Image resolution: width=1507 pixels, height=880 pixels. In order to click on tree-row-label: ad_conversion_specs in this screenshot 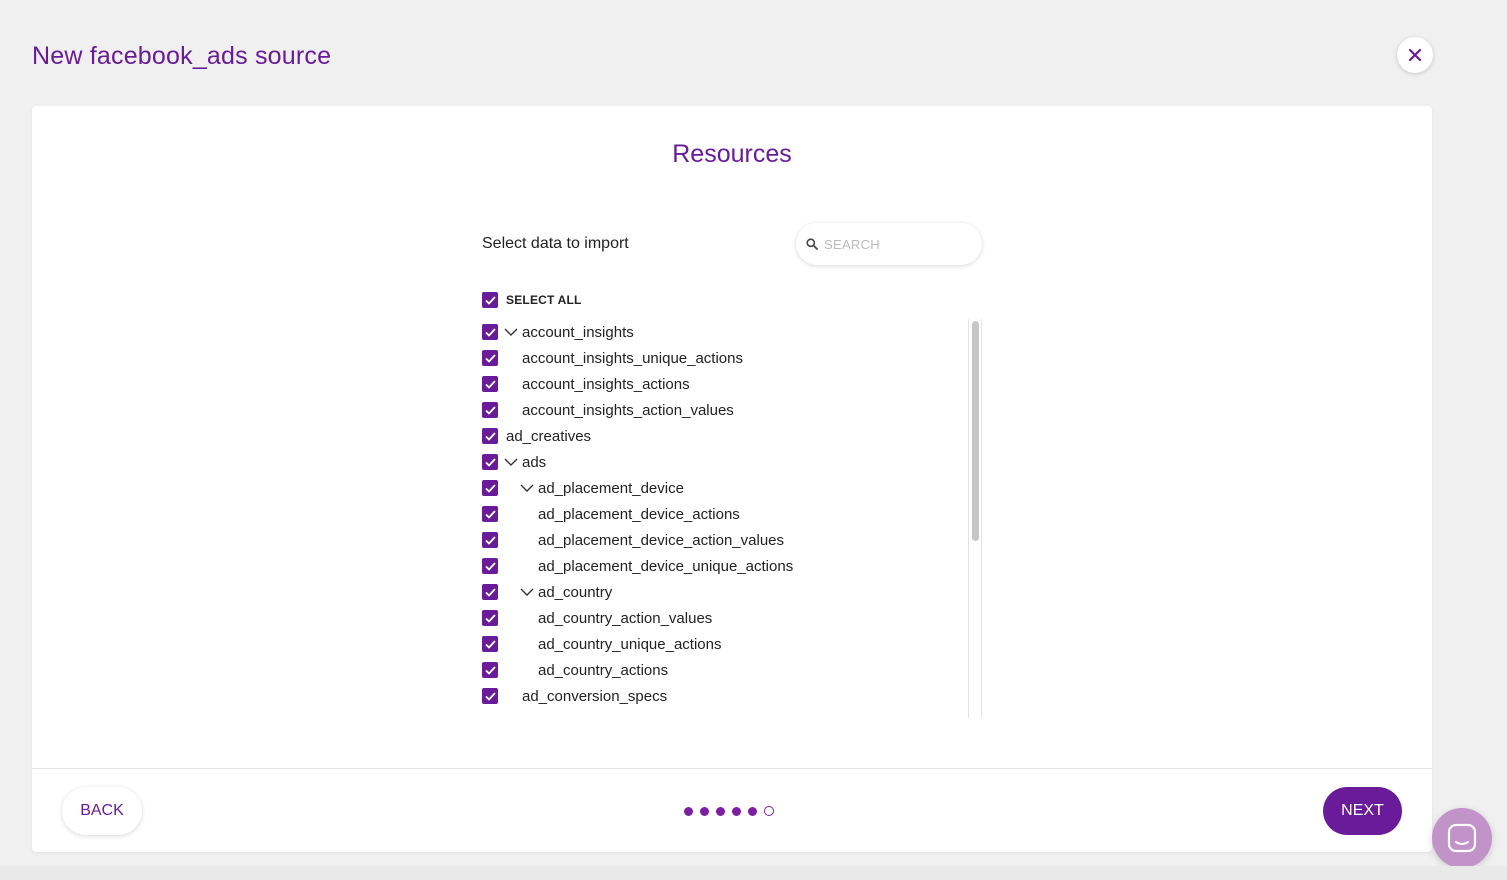, I will do `click(595, 696)`.